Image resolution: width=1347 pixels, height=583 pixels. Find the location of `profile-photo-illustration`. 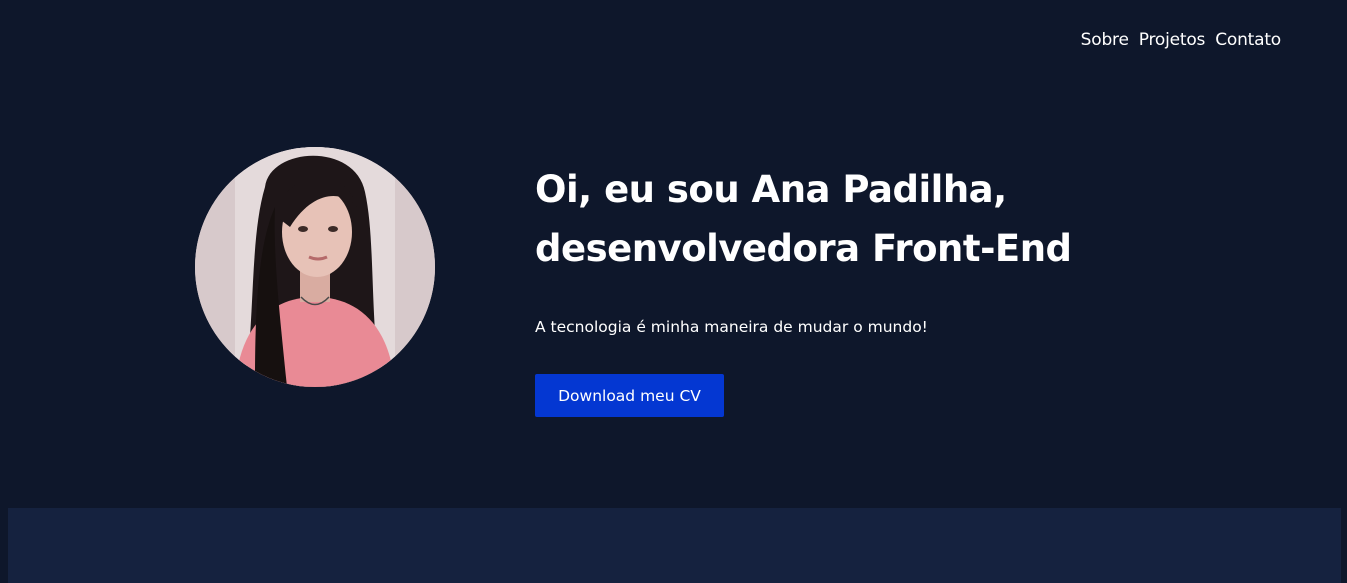

profile-photo-illustration is located at coordinates (315, 267).